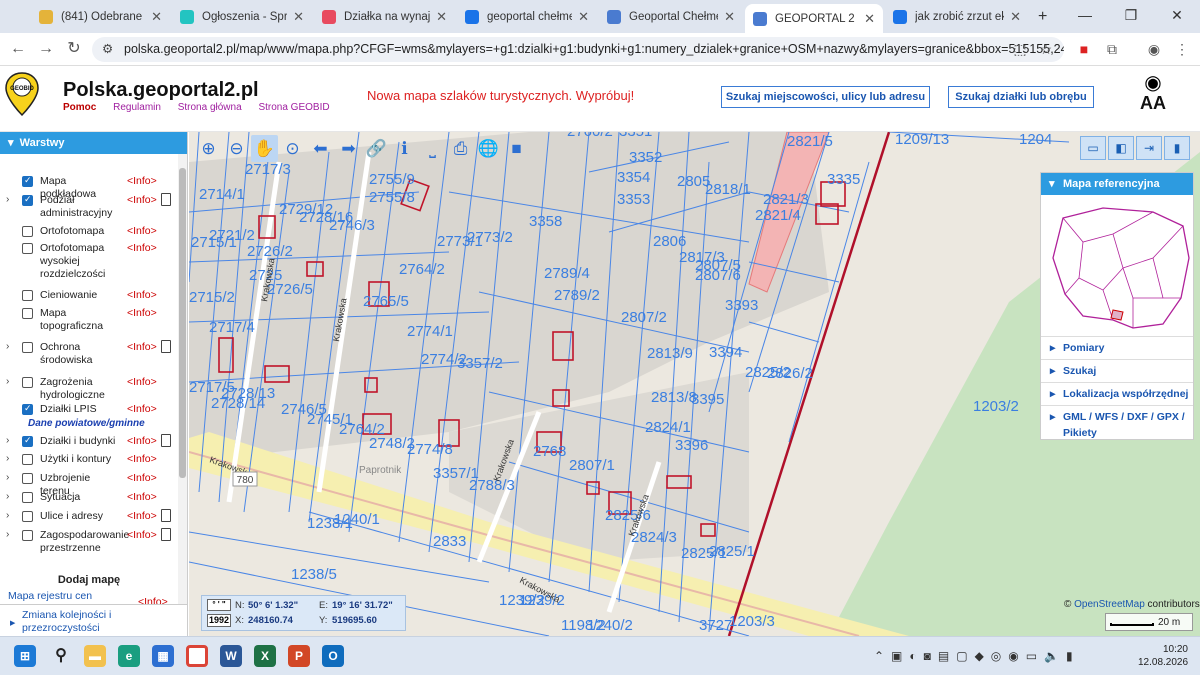  Describe the element at coordinates (1020, 49) in the screenshot. I see `install-app-icon: ⬚` at that location.